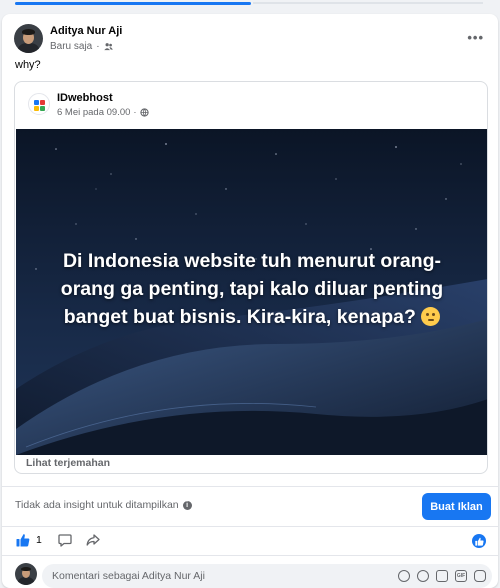 This screenshot has width=500, height=588. What do you see at coordinates (461, 576) in the screenshot?
I see `gif-icon: GIF` at bounding box center [461, 576].